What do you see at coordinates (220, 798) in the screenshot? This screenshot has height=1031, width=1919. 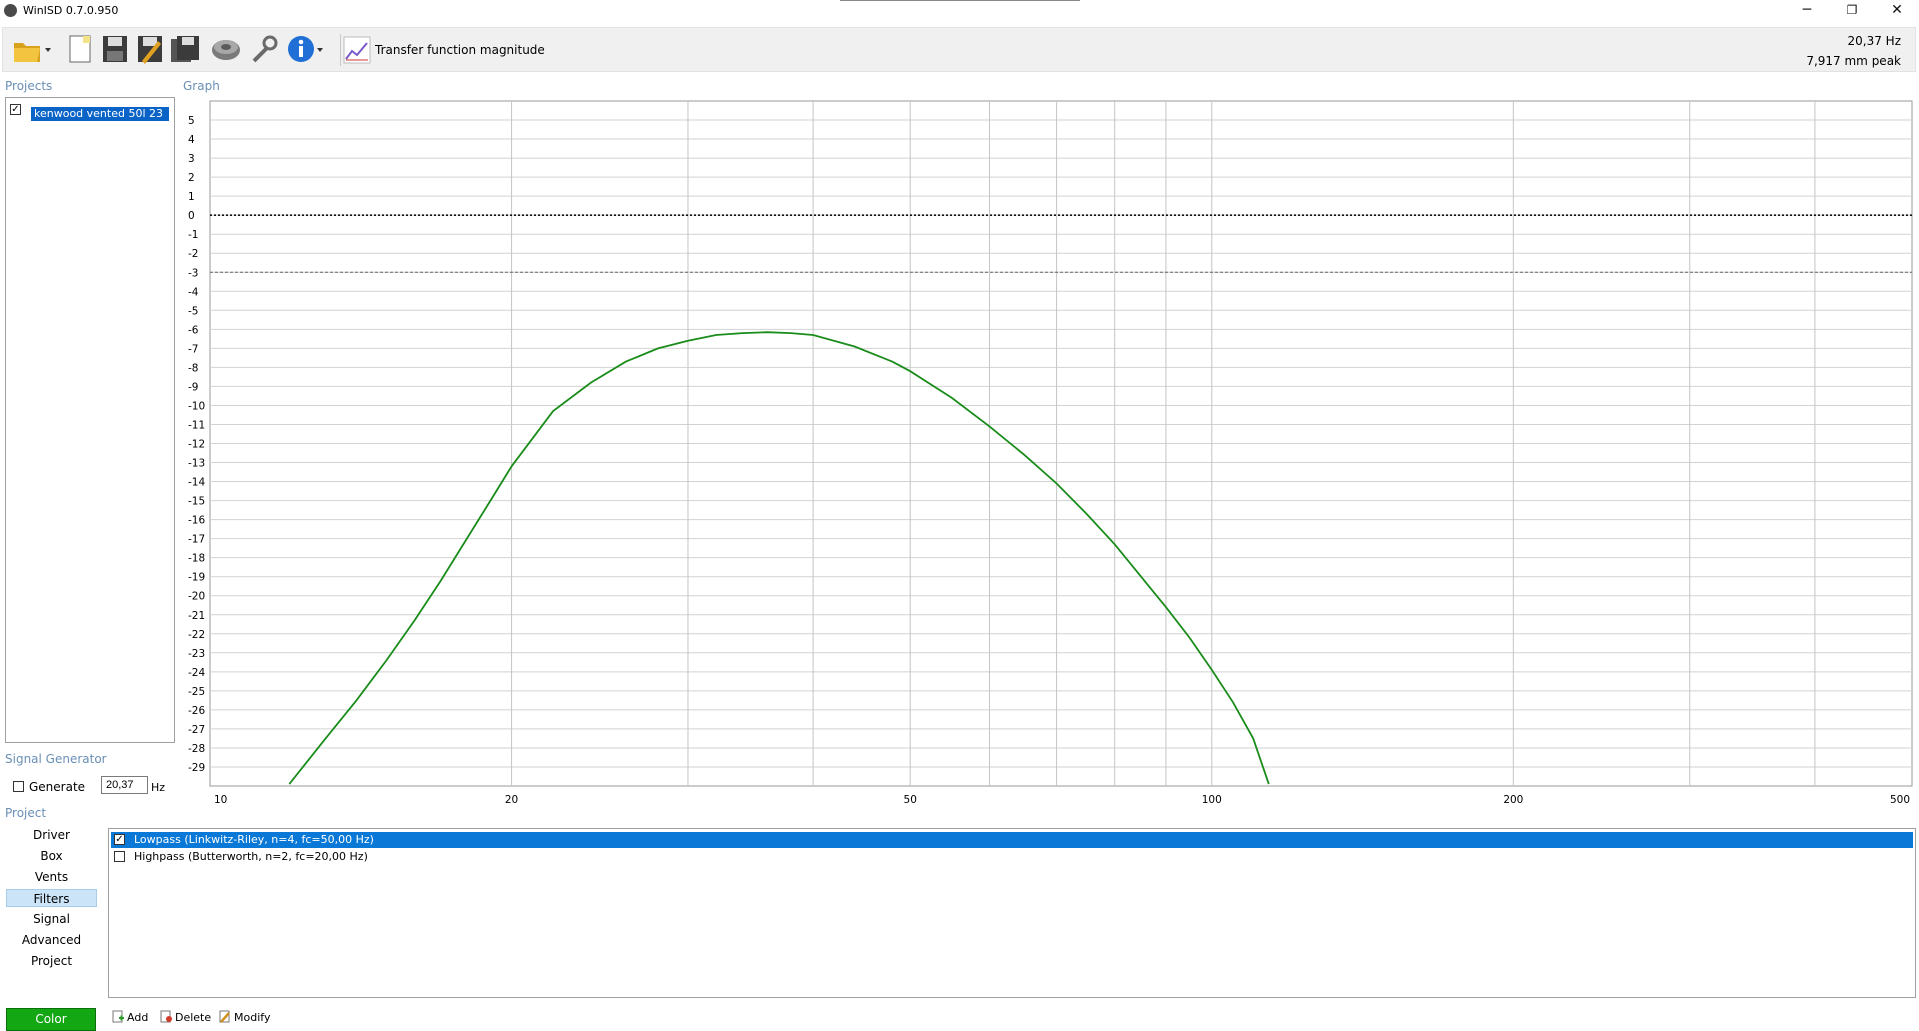 I see `x-tick-label: 10` at bounding box center [220, 798].